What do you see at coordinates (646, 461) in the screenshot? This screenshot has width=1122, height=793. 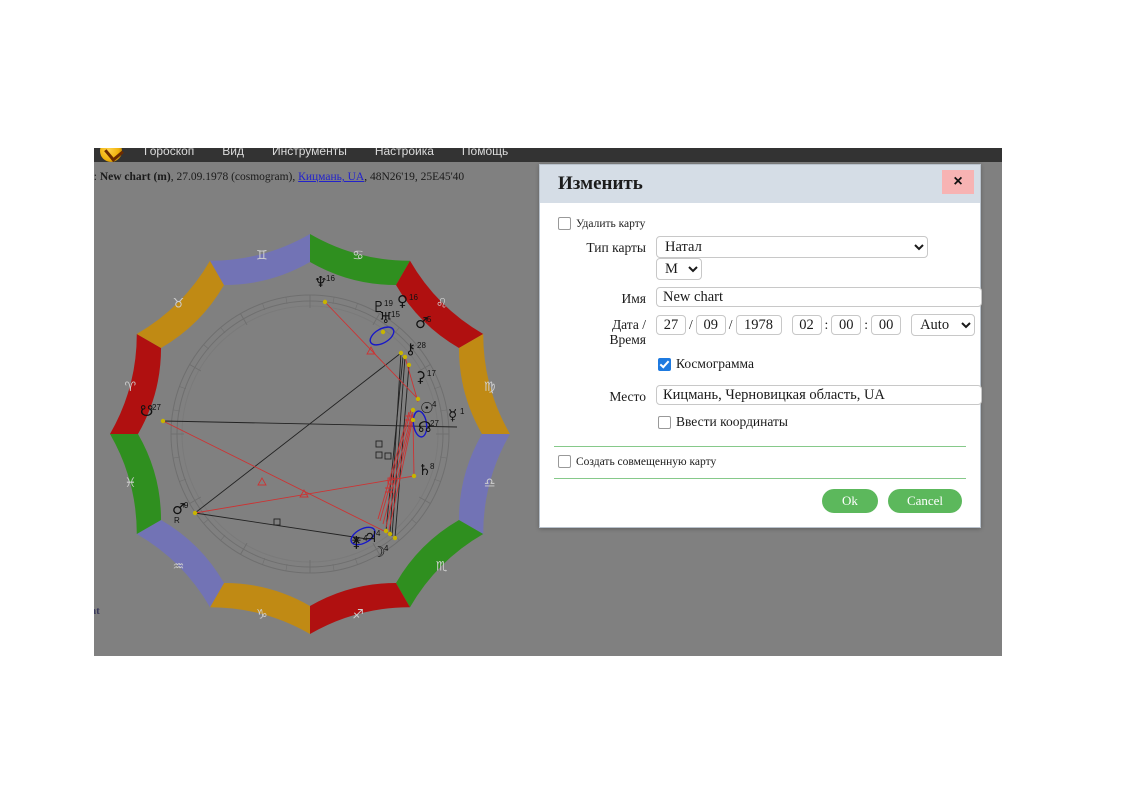 I see `combined-chart-label: Создать совмещенную карту` at bounding box center [646, 461].